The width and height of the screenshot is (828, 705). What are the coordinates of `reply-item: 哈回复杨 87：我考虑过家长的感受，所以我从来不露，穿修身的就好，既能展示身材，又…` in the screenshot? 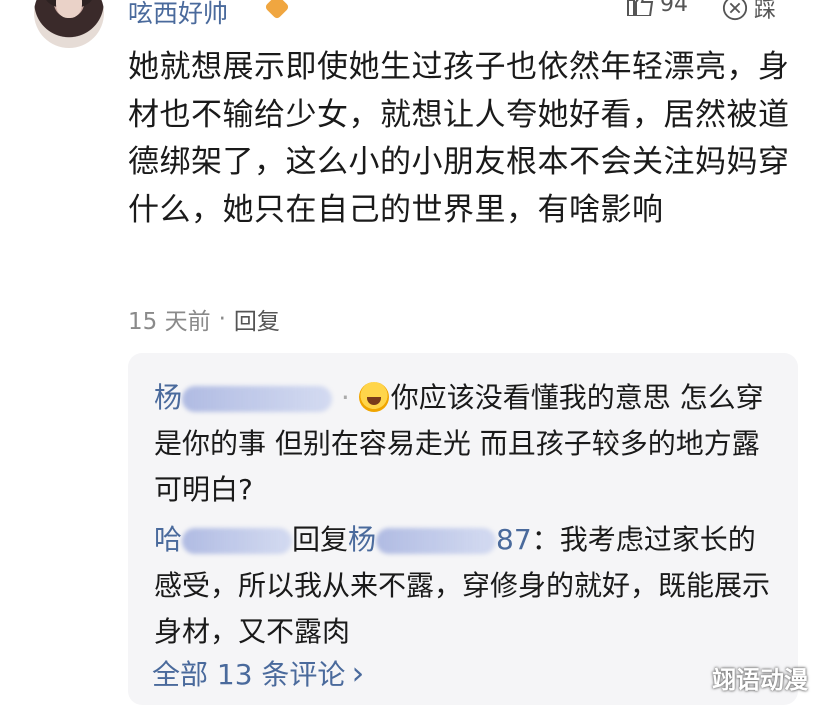 It's located at (466, 586).